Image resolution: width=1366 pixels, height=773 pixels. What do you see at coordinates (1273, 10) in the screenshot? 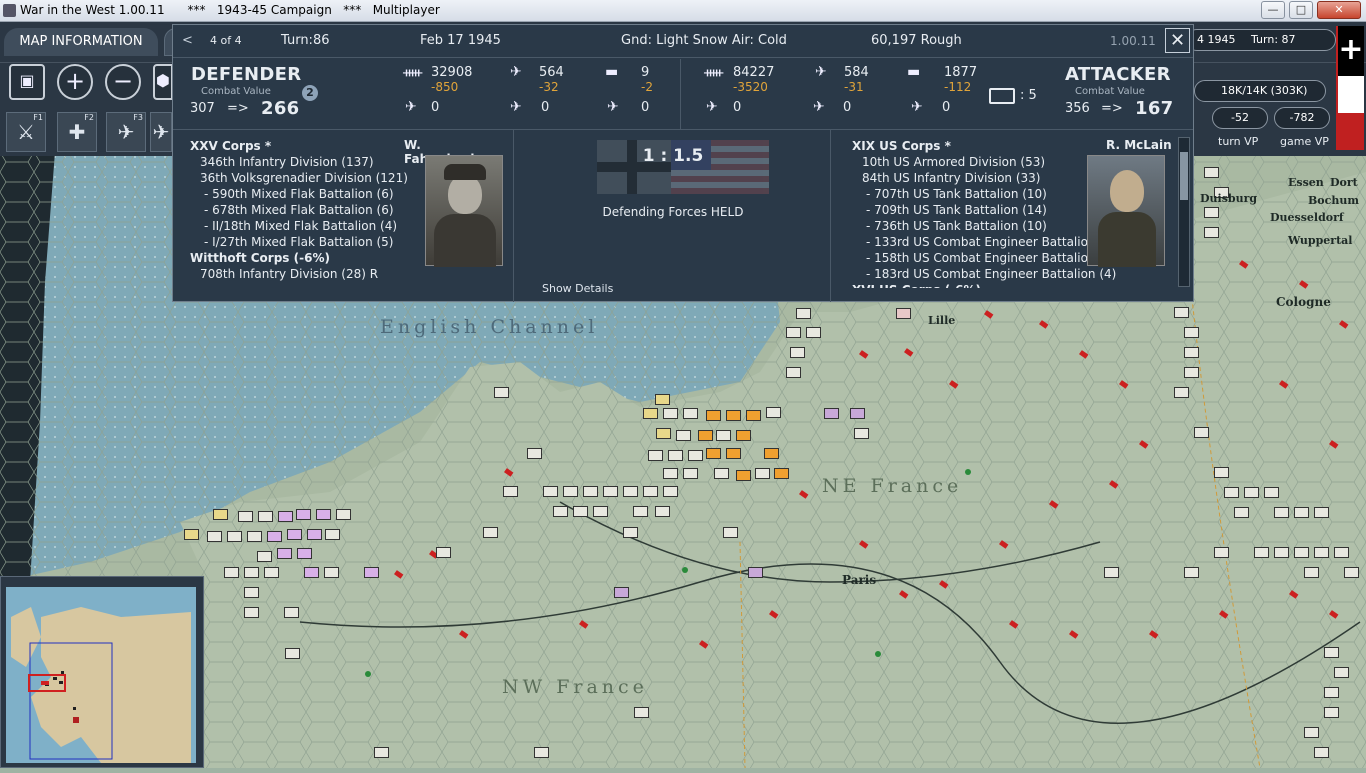
I see `minimize-button: —` at bounding box center [1273, 10].